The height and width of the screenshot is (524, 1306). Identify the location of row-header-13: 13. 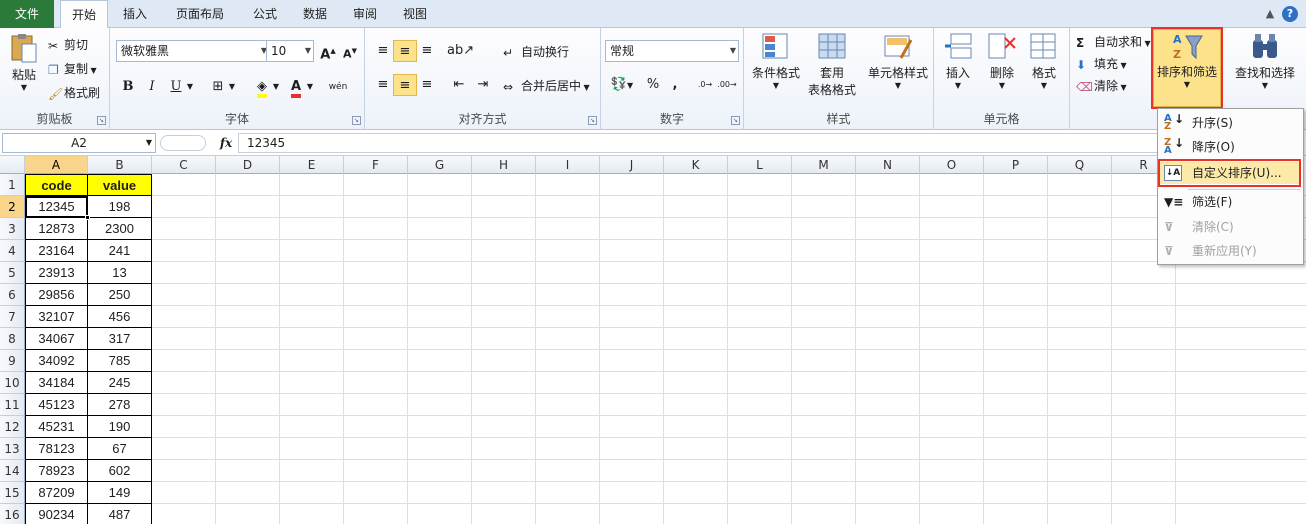
(12, 449).